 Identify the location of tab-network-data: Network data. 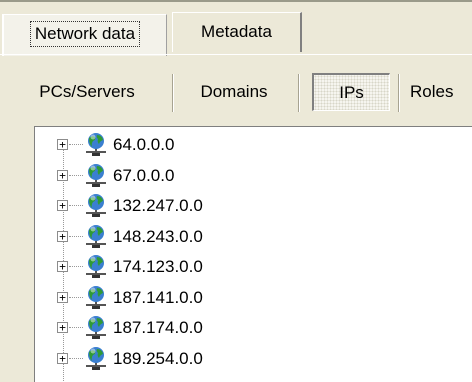
(84, 35).